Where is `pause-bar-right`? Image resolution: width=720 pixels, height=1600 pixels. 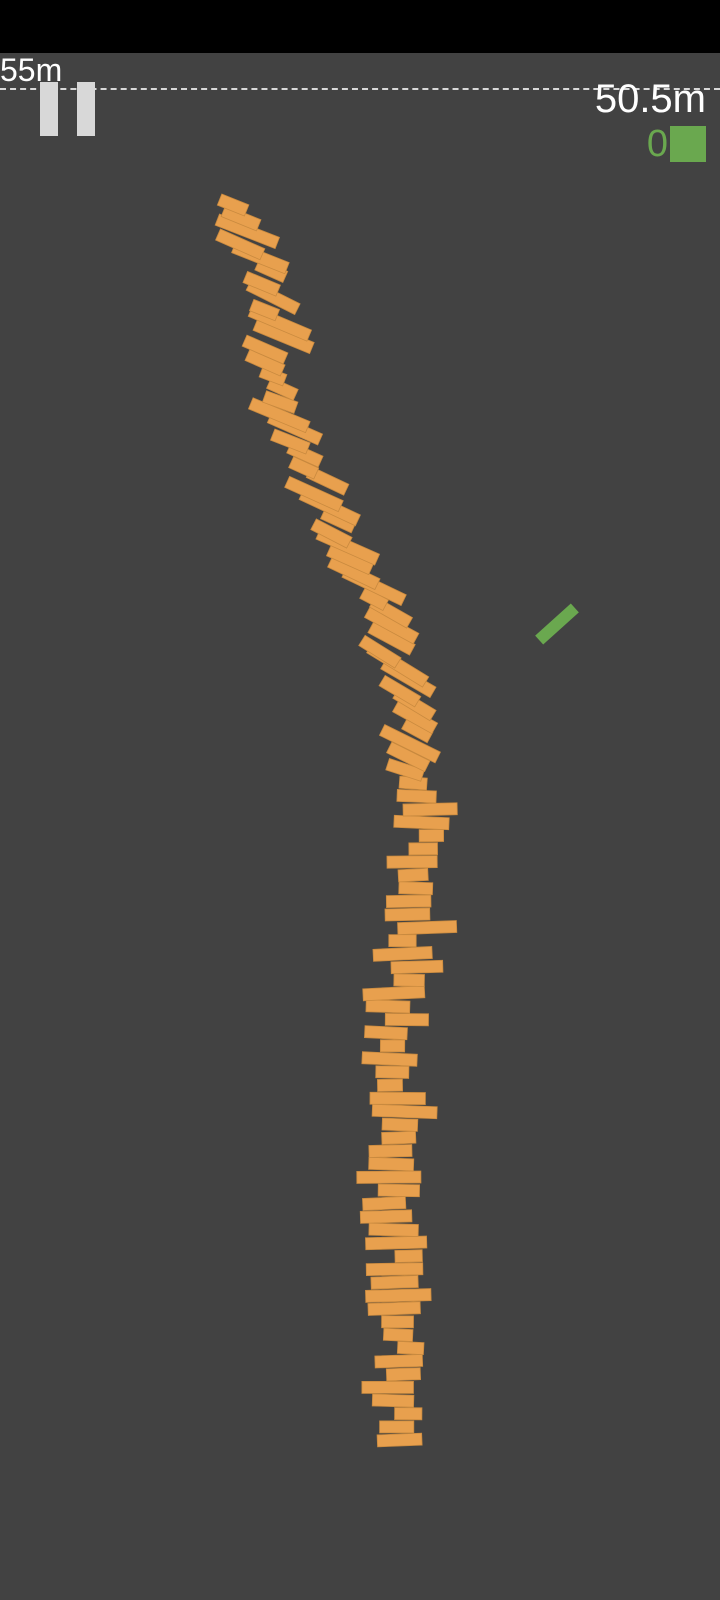
pause-bar-right is located at coordinates (86, 109).